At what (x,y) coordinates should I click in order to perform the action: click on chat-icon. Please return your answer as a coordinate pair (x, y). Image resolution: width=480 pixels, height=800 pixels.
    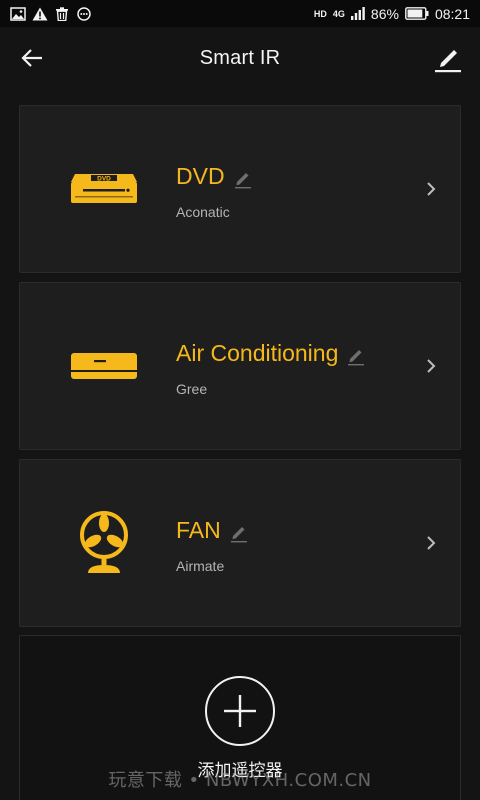
    Looking at the image, I should click on (84, 13).